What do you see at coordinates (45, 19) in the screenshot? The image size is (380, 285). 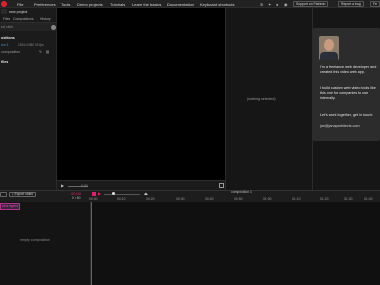 I see `tab-history: History` at bounding box center [45, 19].